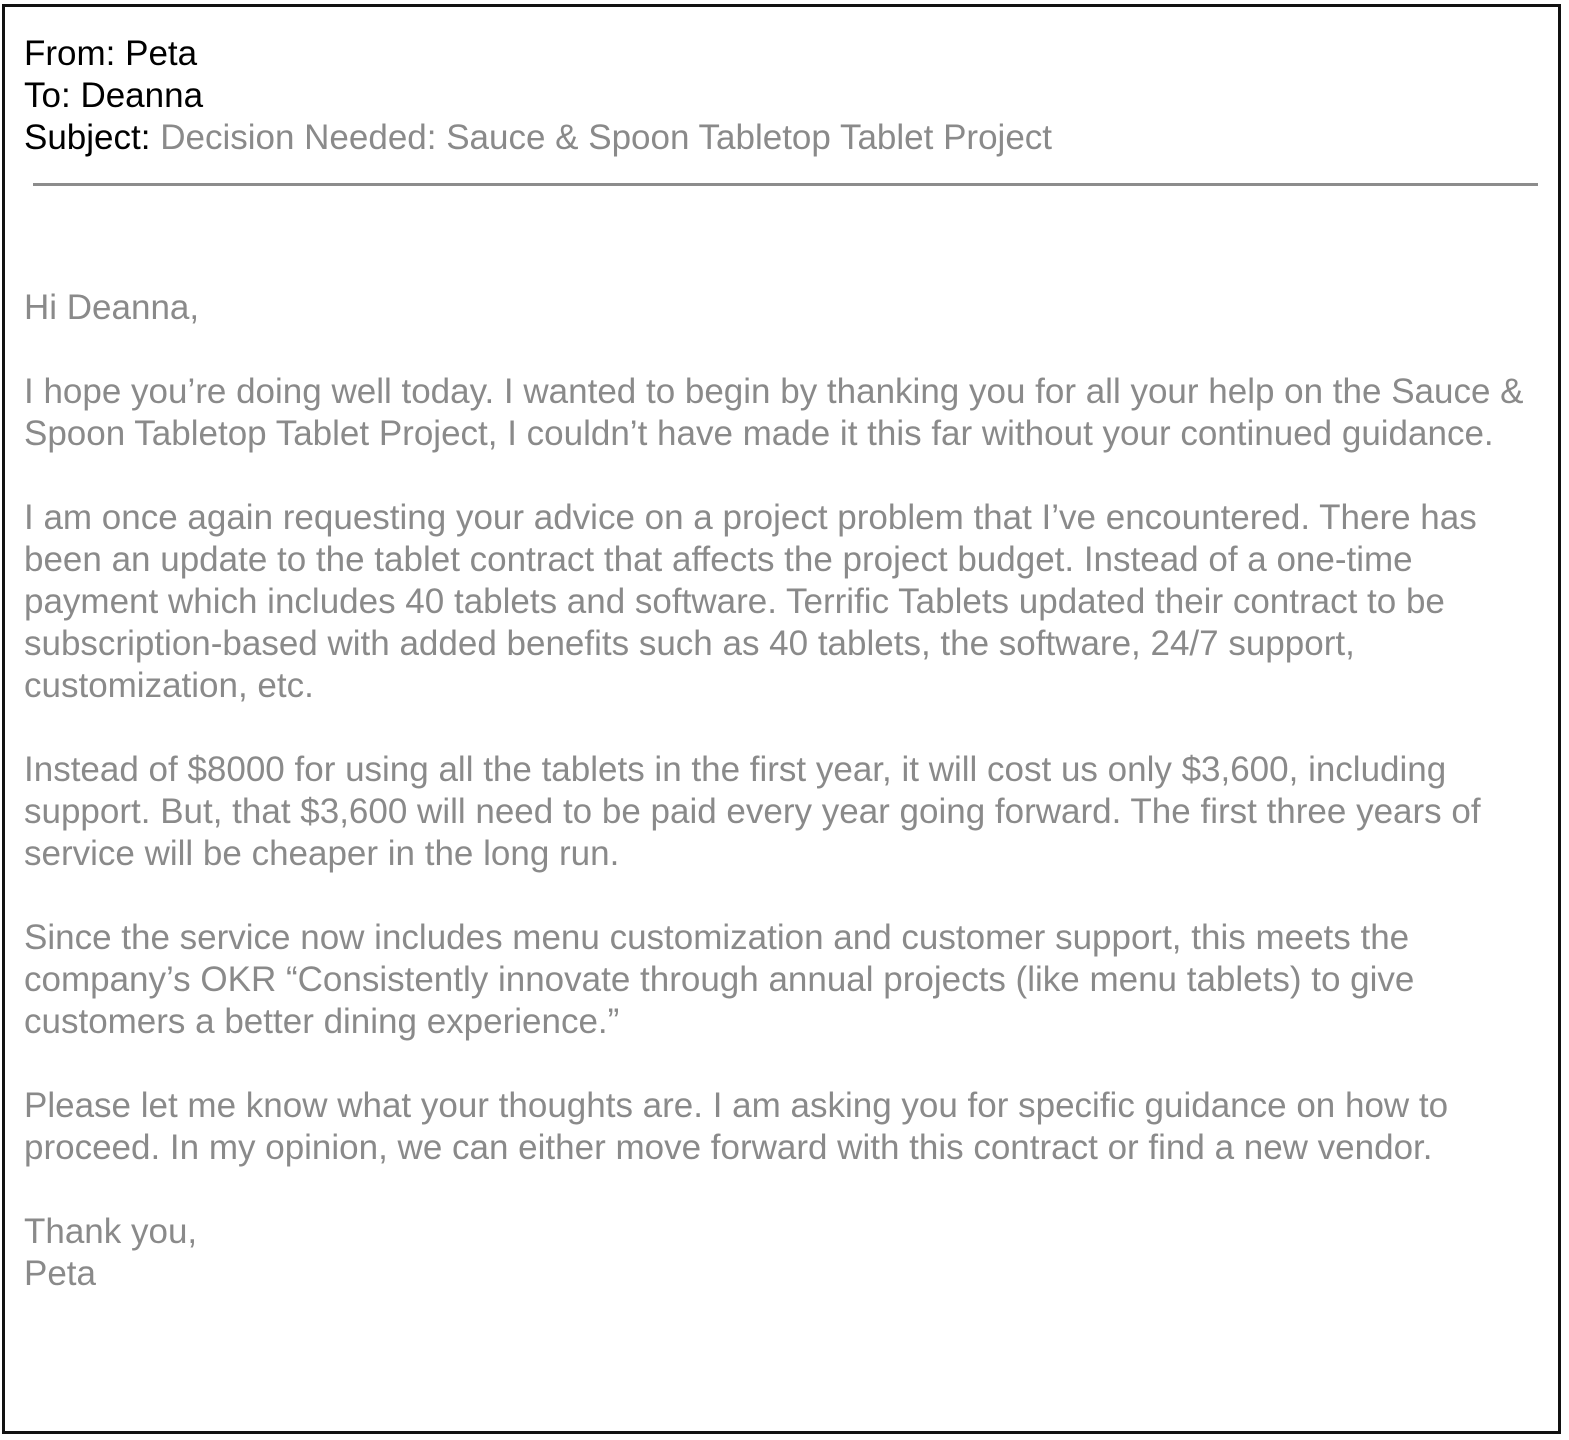  What do you see at coordinates (47, 95) in the screenshot?
I see `to-label: To:` at bounding box center [47, 95].